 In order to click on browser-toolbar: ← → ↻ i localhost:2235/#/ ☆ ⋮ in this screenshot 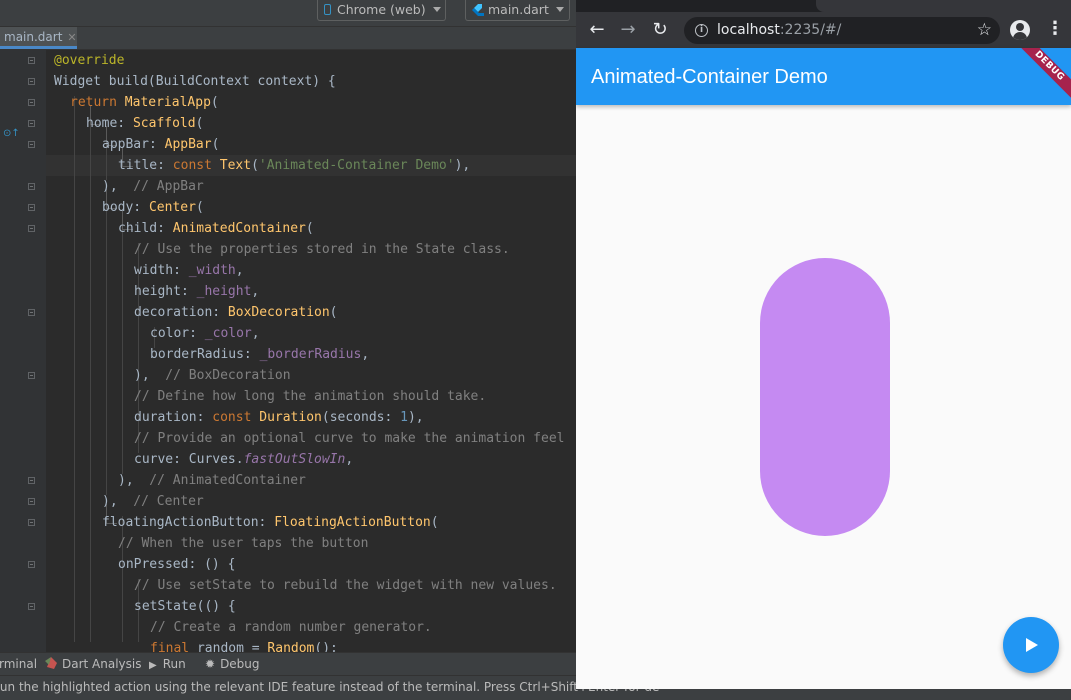, I will do `click(823, 30)`.